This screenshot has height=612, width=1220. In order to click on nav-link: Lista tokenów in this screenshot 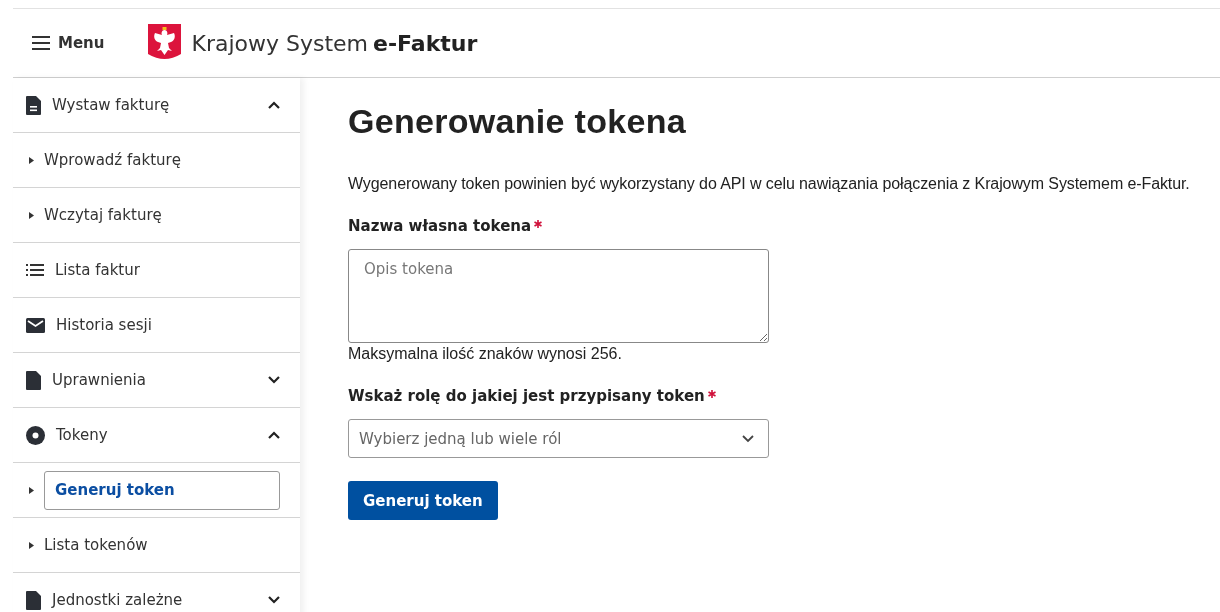, I will do `click(162, 545)`.